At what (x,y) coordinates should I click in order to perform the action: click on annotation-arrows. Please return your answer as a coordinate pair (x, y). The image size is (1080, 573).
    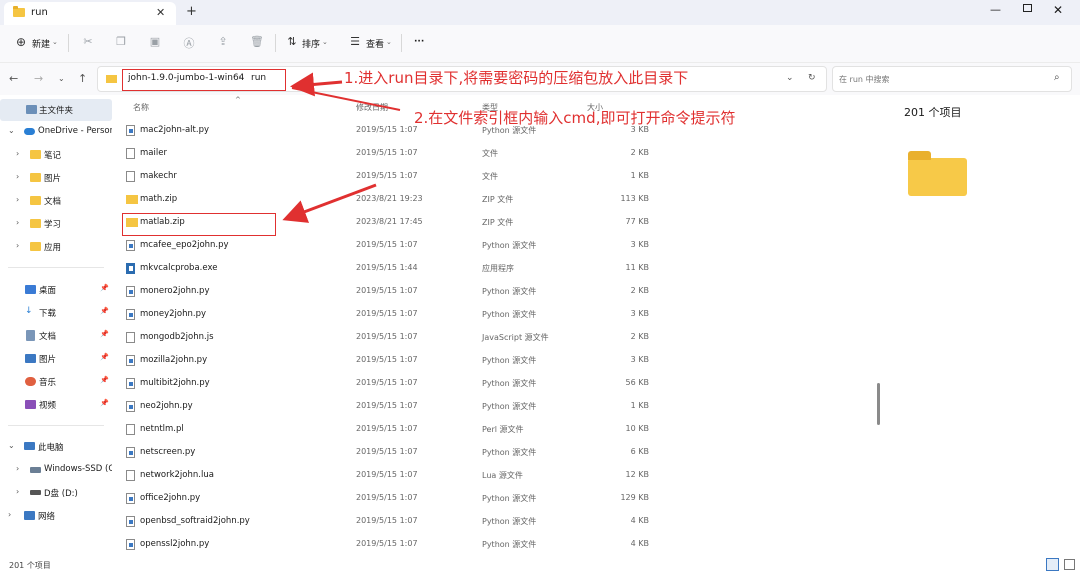
    Looking at the image, I should click on (341, 147).